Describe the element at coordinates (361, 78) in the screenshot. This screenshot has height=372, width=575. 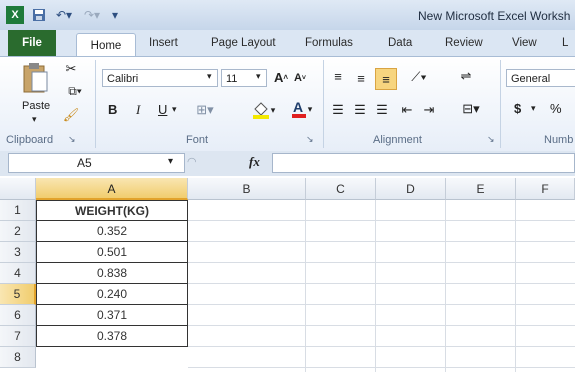
I see `align-middle-icon: ≡` at that location.